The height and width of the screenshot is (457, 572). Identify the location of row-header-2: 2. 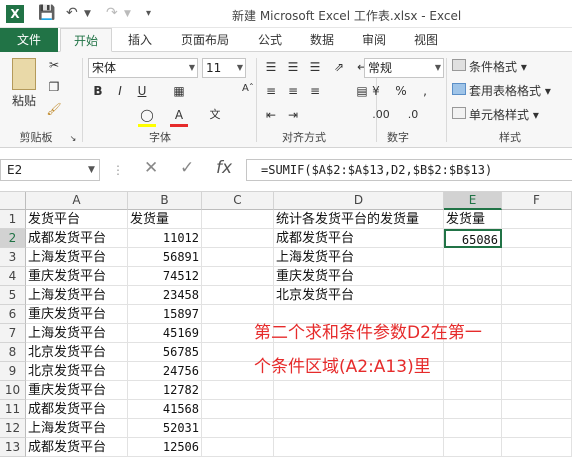
(13, 238).